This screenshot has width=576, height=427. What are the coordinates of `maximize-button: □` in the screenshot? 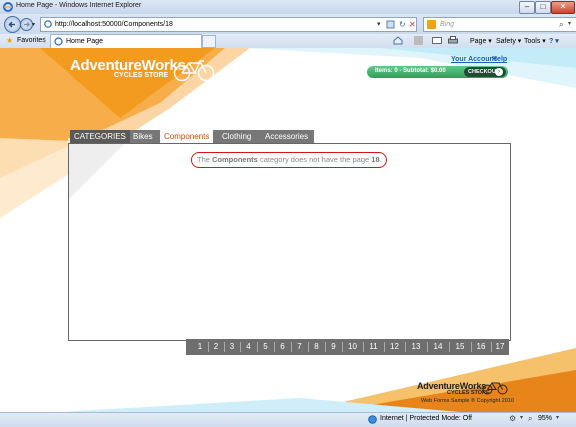 It's located at (543, 7).